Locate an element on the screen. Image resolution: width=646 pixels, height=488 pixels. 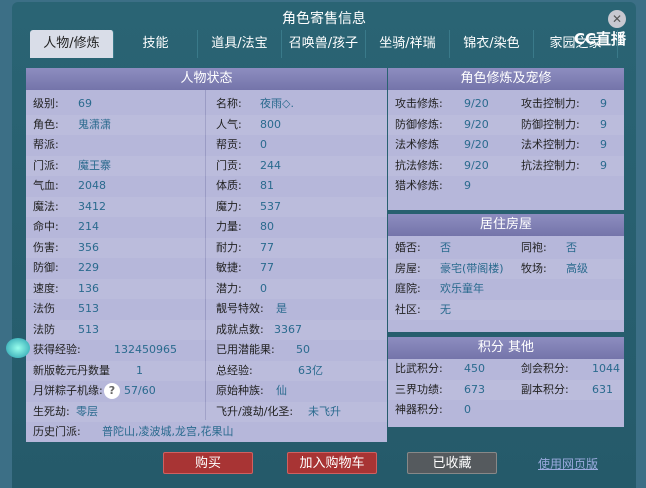
field-label: 帮贡: is located at coordinates (229, 144).